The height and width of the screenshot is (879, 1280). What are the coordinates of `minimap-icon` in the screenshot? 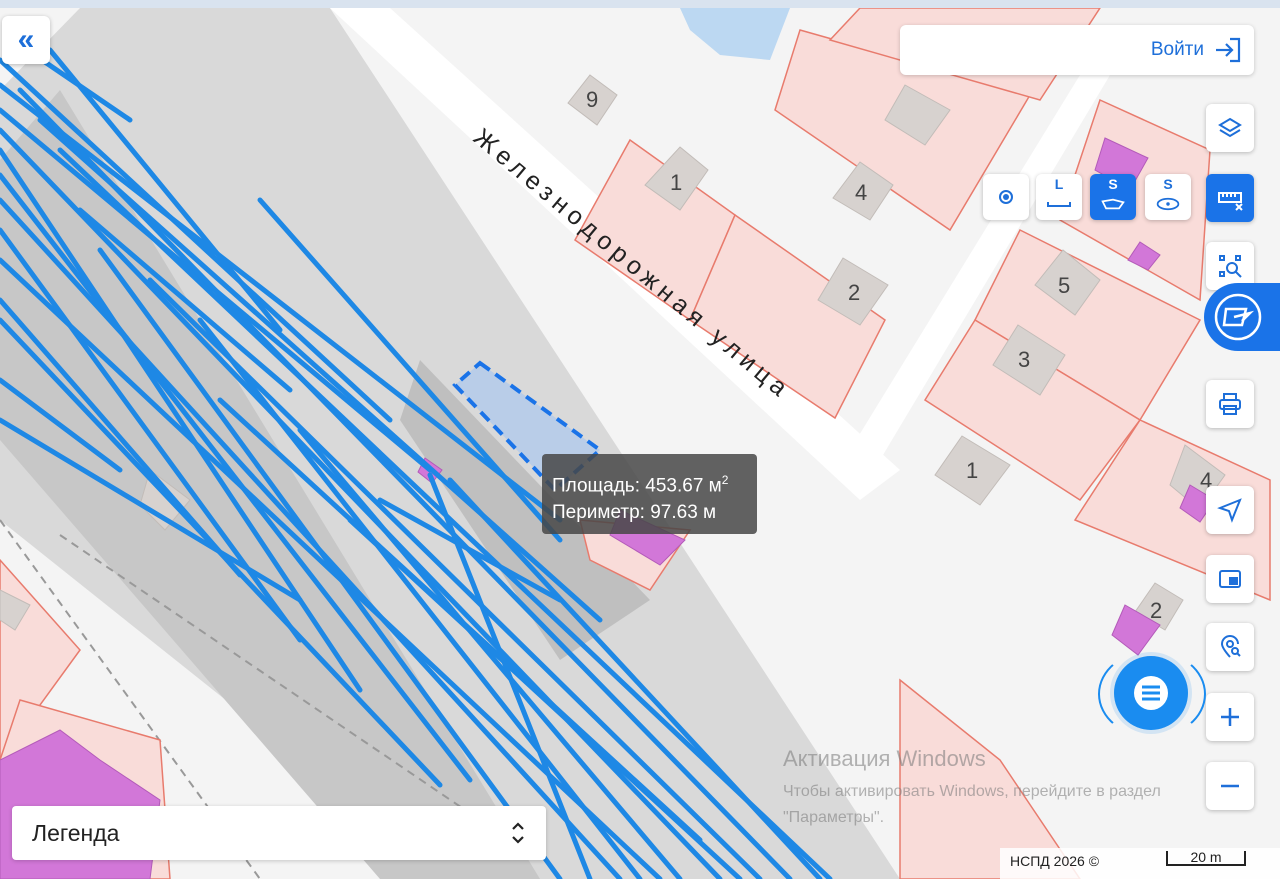 It's located at (1230, 579).